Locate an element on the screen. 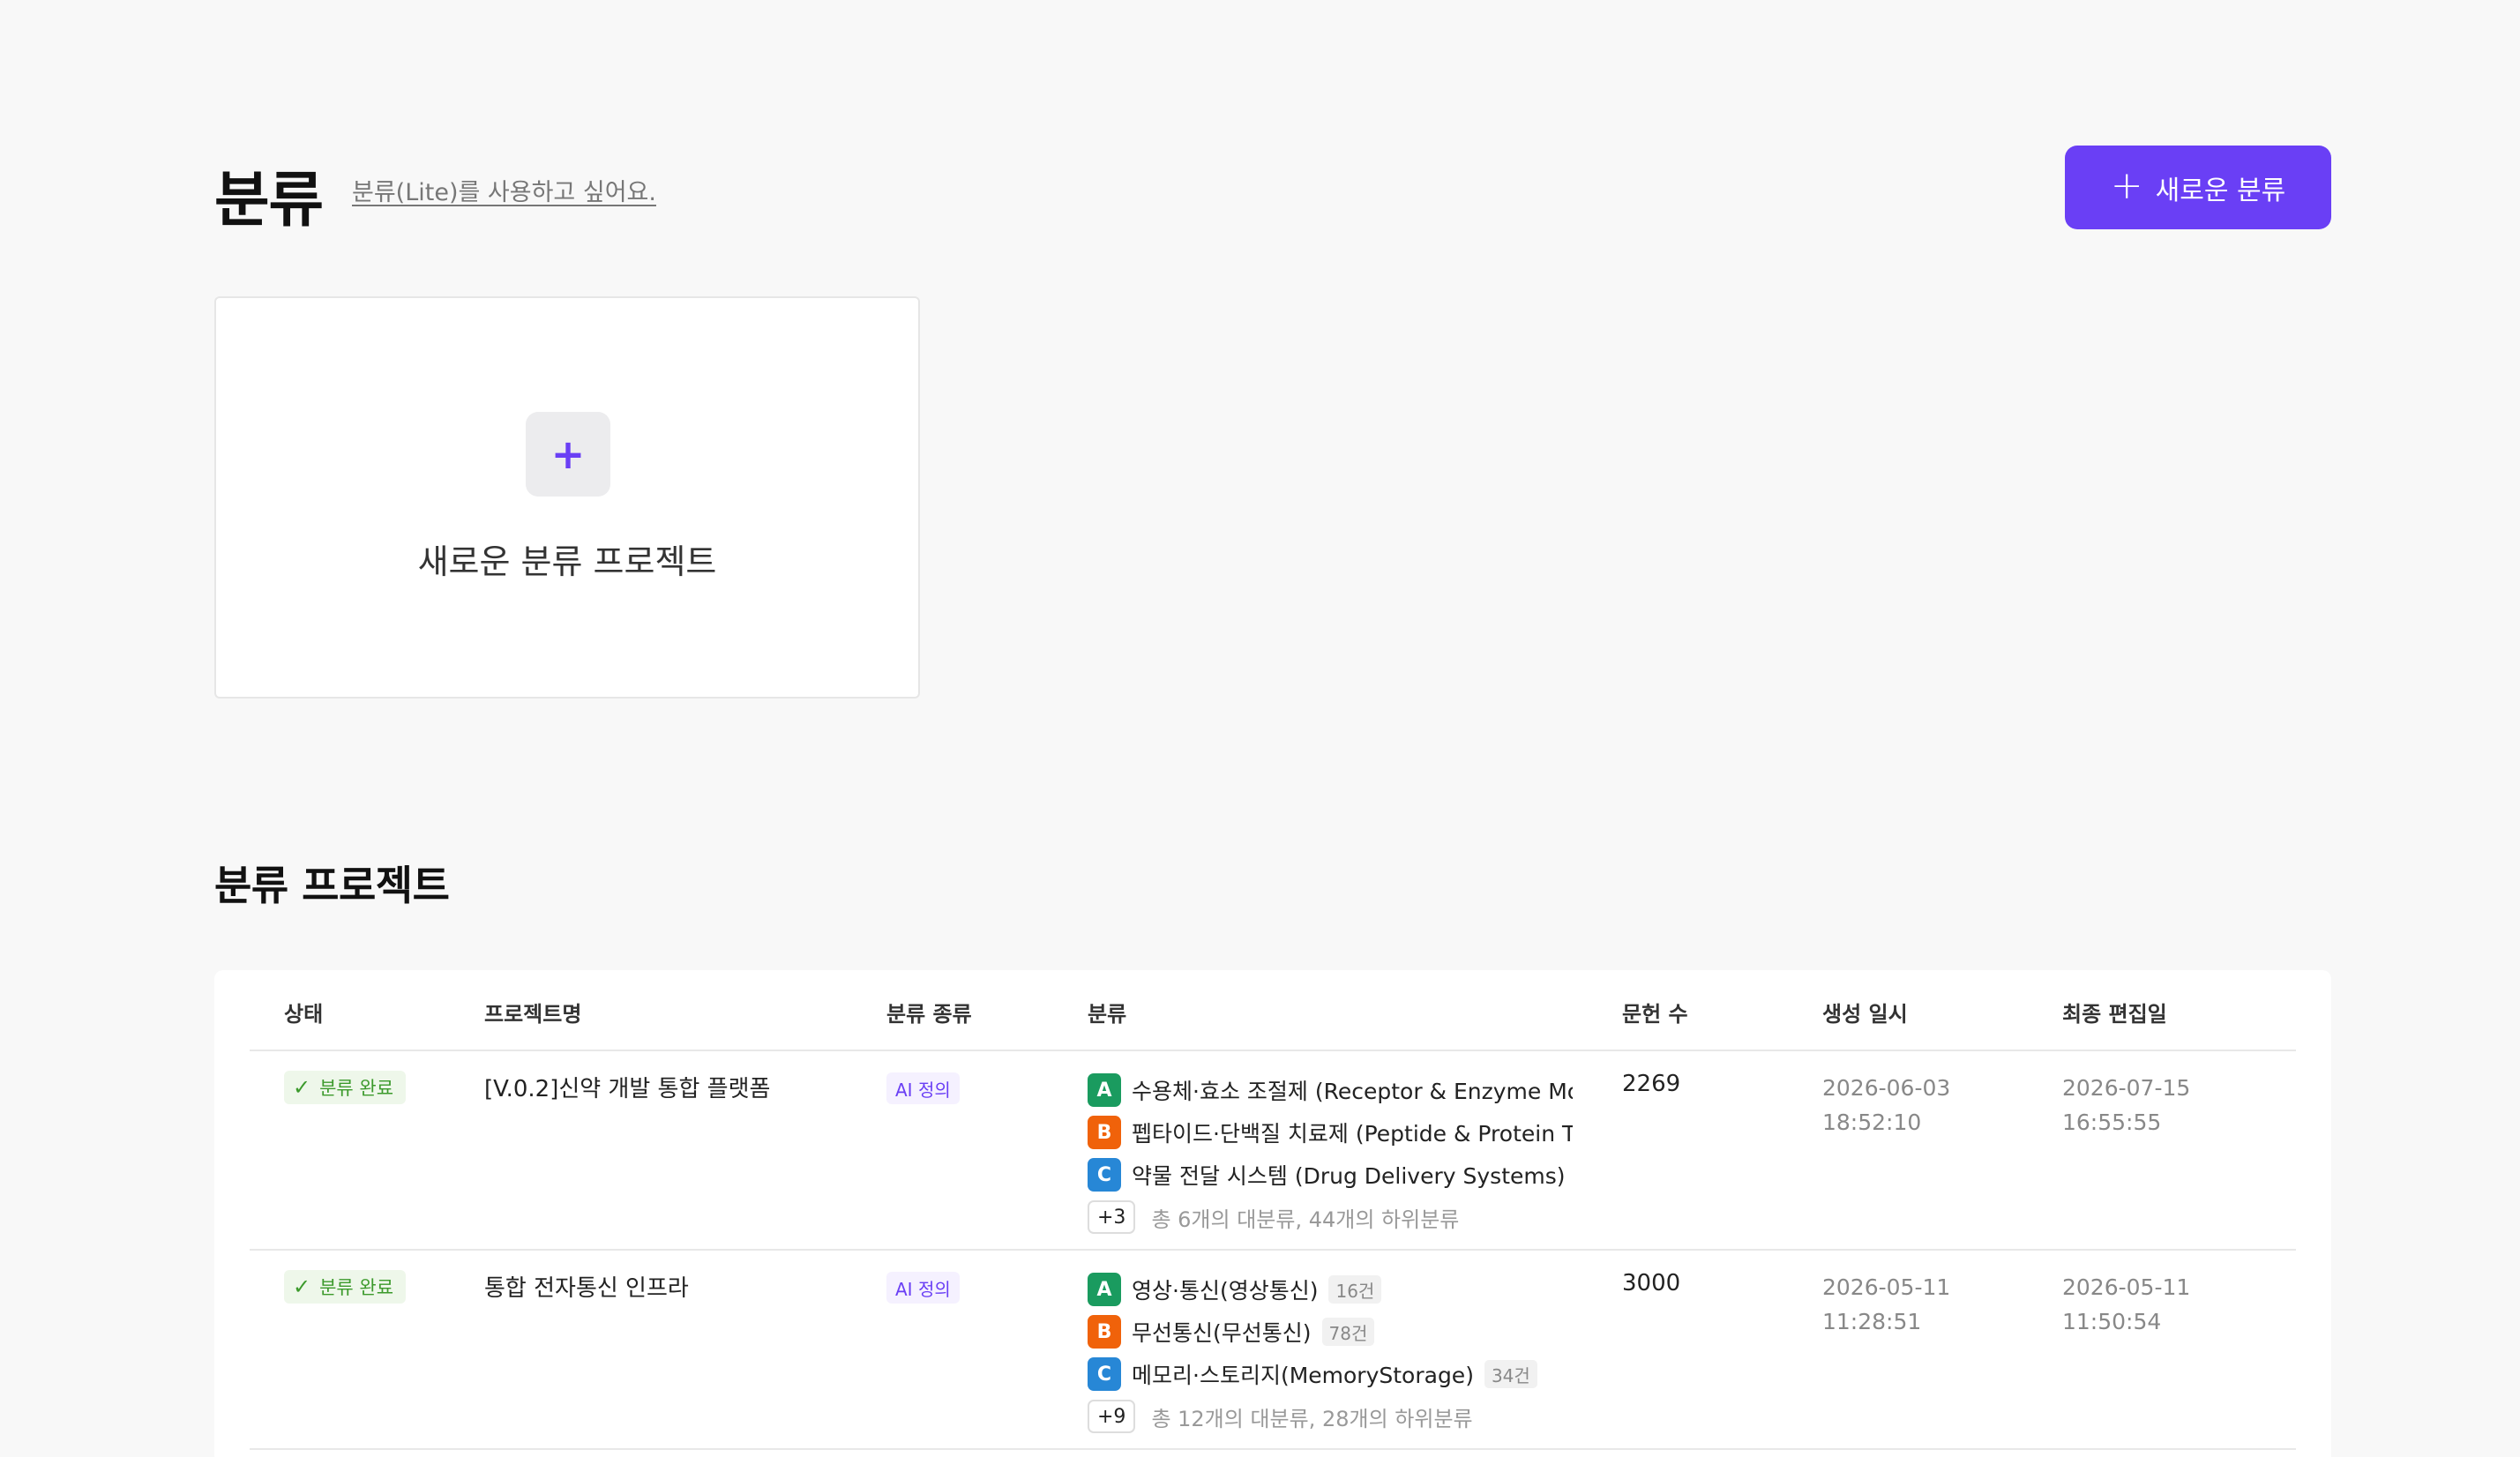 This screenshot has height=1457, width=2520. column-header-classification-type: 분류 종류 is located at coordinates (929, 1015).